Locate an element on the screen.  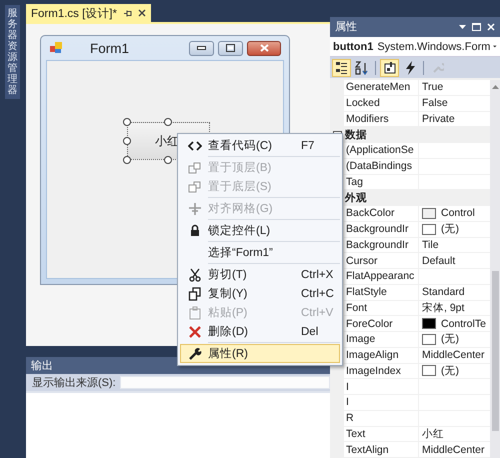
document-tab: Form1.cs [设计]* is located at coordinates (88, 13).